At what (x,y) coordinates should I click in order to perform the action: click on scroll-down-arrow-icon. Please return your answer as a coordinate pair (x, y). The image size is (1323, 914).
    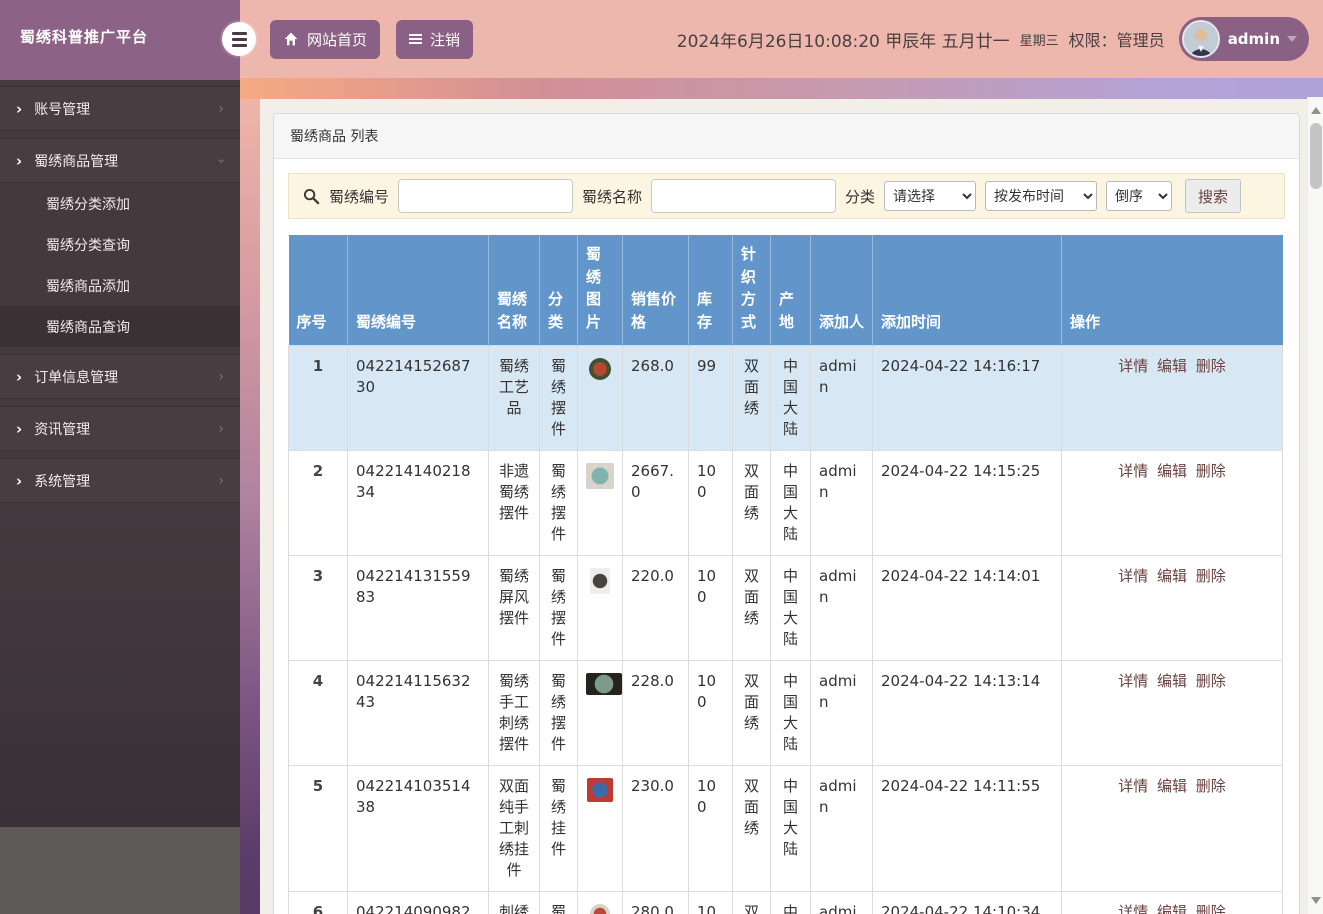
    Looking at the image, I should click on (1316, 900).